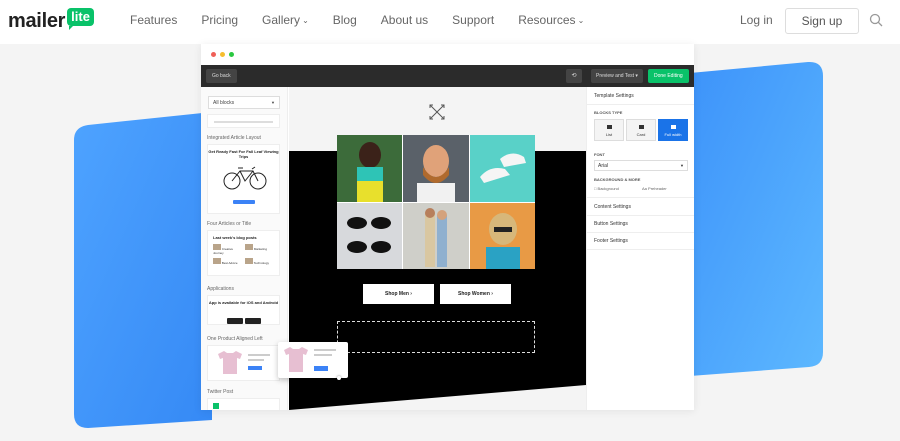 This screenshot has height=441, width=900. I want to click on card-icon, so click(641, 127).